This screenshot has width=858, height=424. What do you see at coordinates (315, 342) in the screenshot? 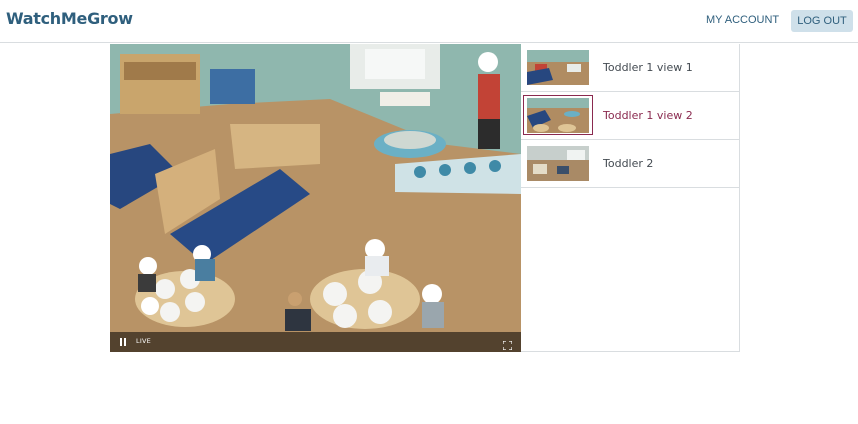
I see `player-controls: LIVE` at bounding box center [315, 342].